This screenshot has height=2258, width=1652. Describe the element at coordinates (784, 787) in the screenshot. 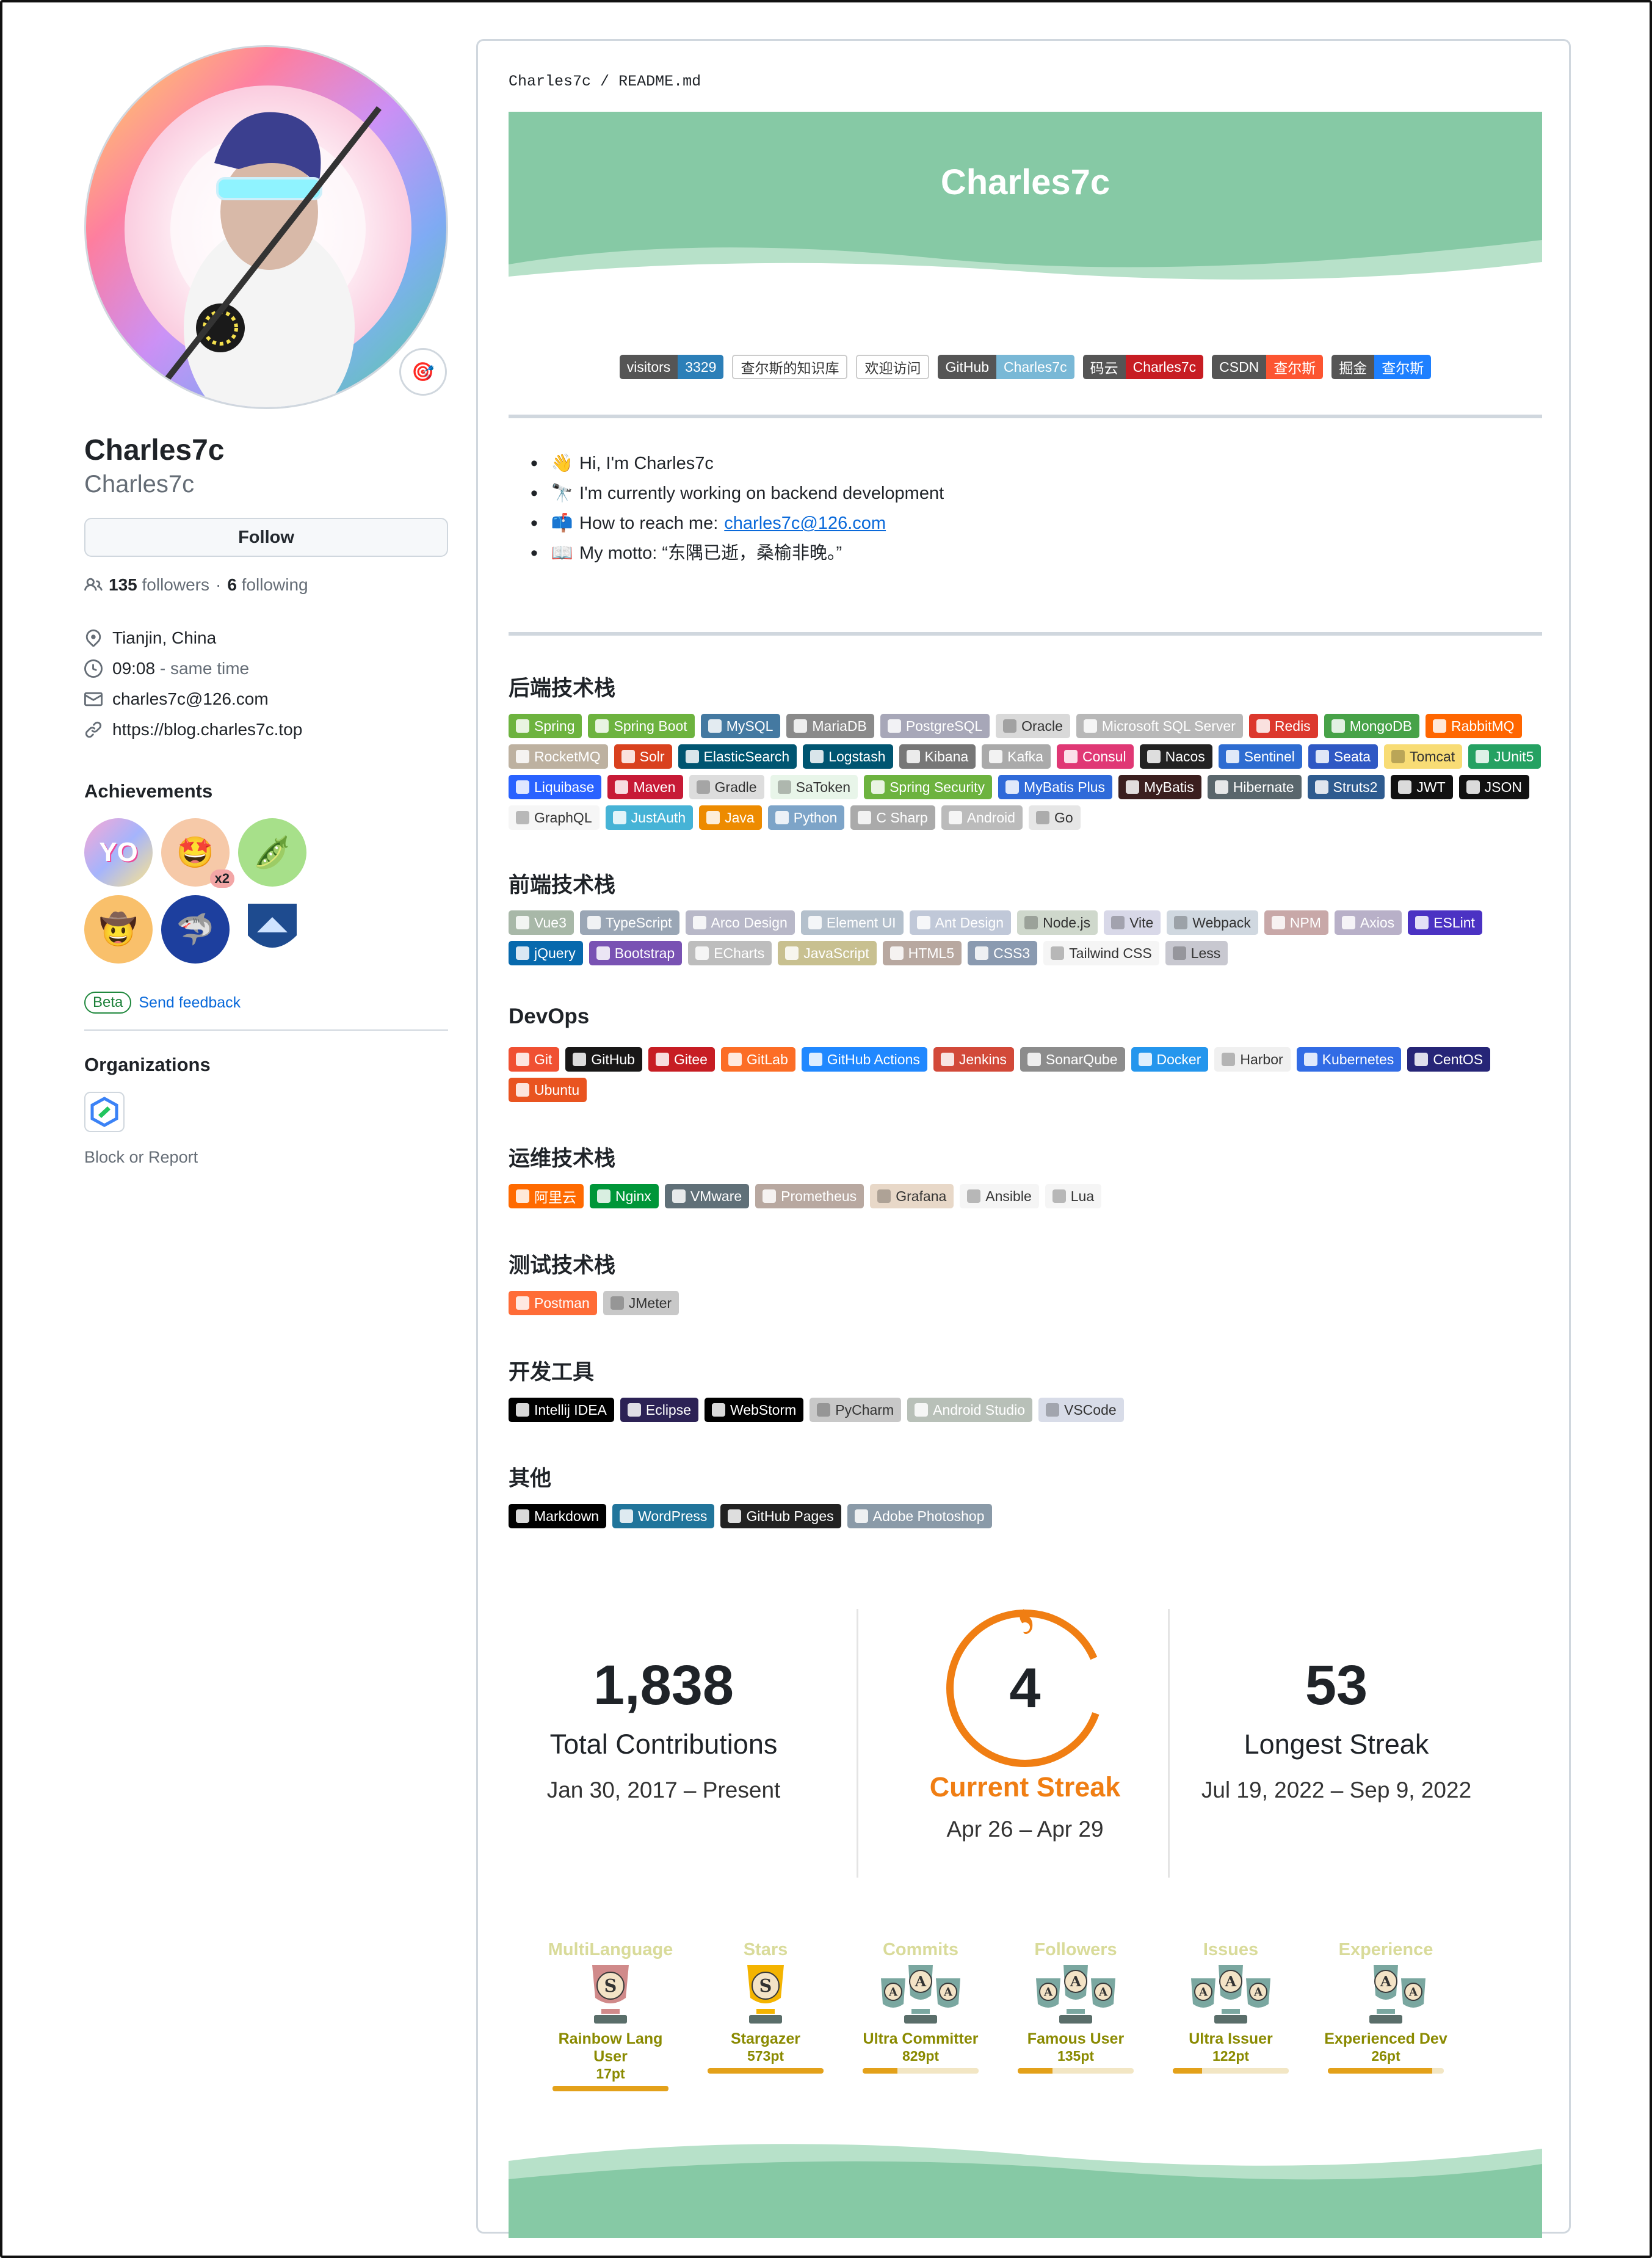

I see `satoken-icon` at that location.